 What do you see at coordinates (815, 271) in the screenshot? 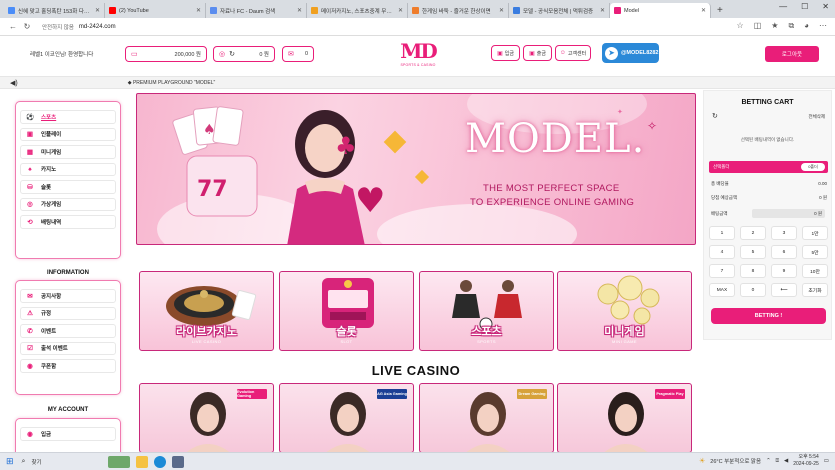
I see `keypad-key: 10만` at bounding box center [815, 271].